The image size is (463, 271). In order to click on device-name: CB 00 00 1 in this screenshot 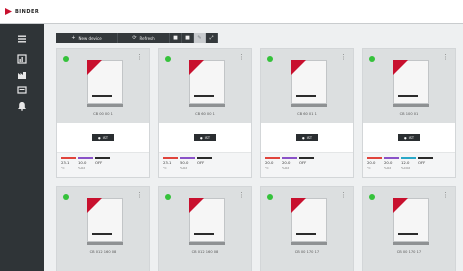, I will do `click(103, 114)`.